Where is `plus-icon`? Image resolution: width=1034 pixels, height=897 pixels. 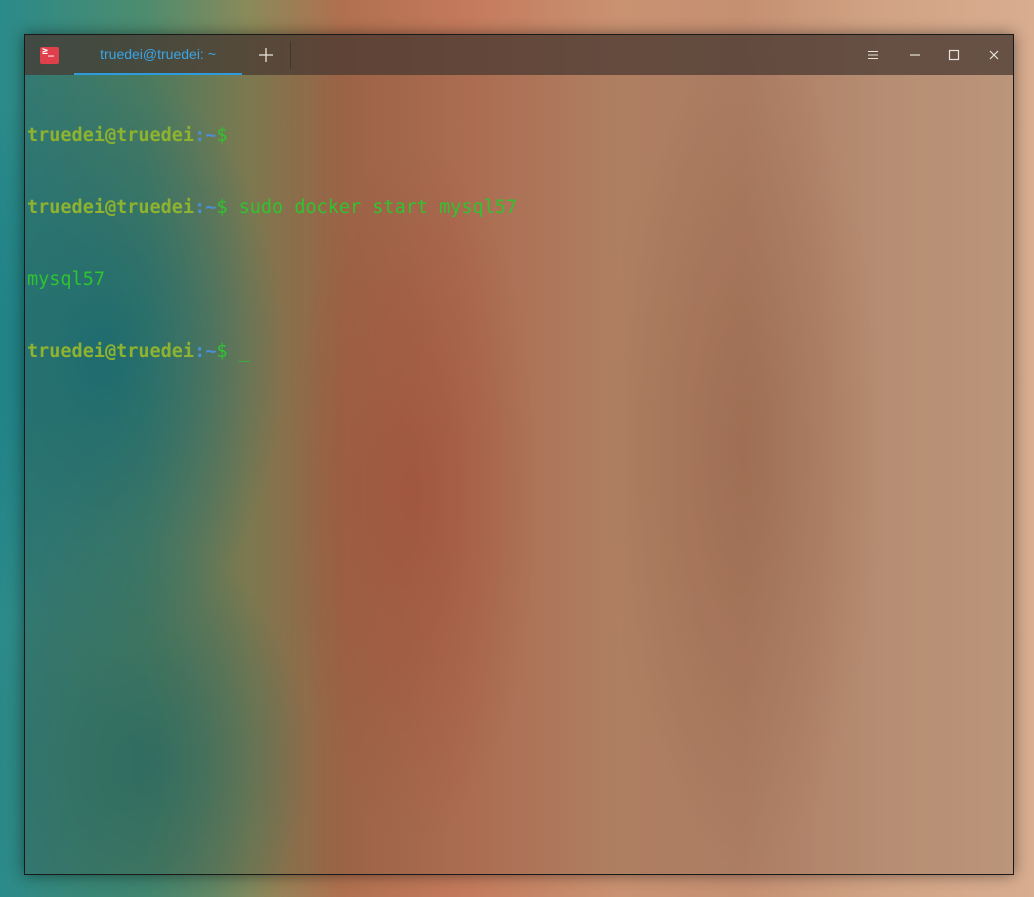 plus-icon is located at coordinates (266, 55).